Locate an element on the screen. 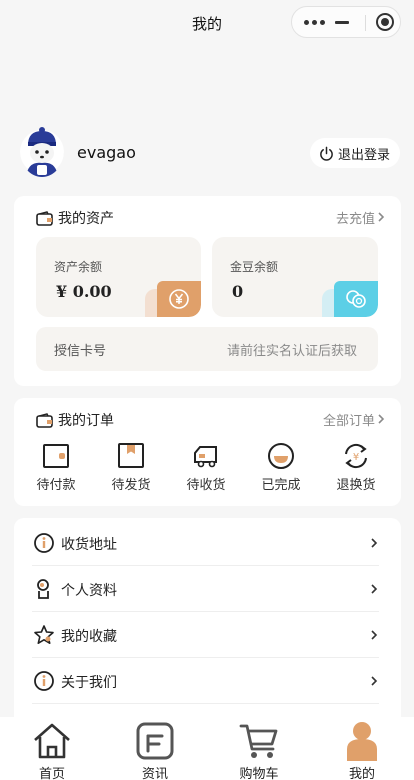  menu-label: 关于我们 is located at coordinates (89, 683).